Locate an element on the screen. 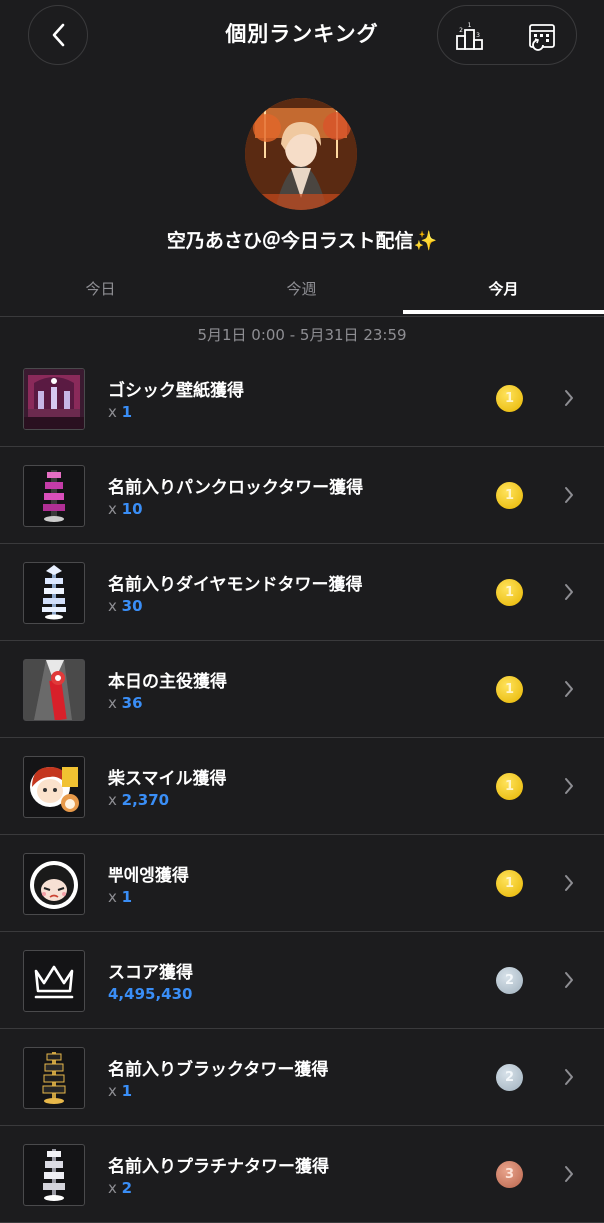 This screenshot has width=604, height=1223. ranking-row: 名前入りプラチナタワー獲得 x 2 3 is located at coordinates (302, 1174).